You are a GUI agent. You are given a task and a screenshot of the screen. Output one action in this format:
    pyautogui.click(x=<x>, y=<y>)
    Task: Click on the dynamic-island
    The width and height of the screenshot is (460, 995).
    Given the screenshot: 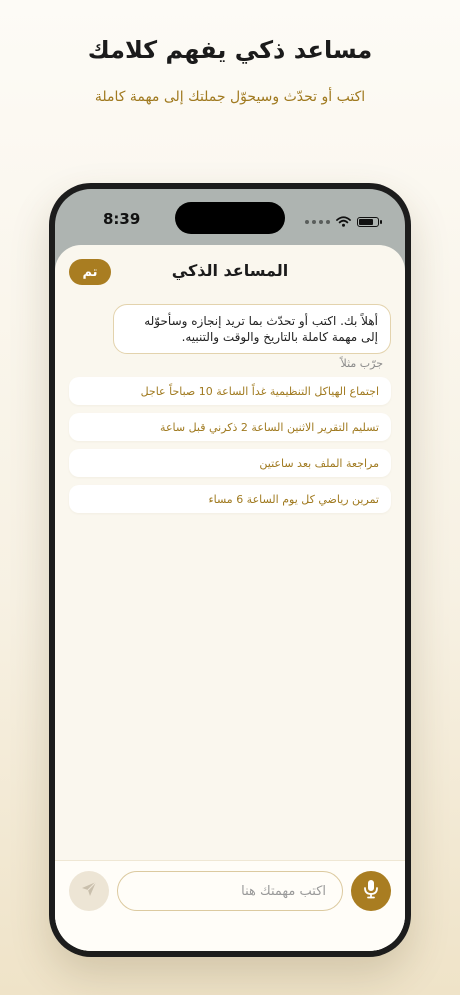 What is the action you would take?
    pyautogui.click(x=230, y=218)
    